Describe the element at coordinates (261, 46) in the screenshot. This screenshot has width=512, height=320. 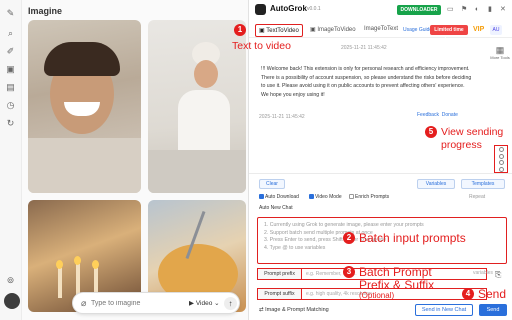
I see `callout-text: Text to video` at that location.